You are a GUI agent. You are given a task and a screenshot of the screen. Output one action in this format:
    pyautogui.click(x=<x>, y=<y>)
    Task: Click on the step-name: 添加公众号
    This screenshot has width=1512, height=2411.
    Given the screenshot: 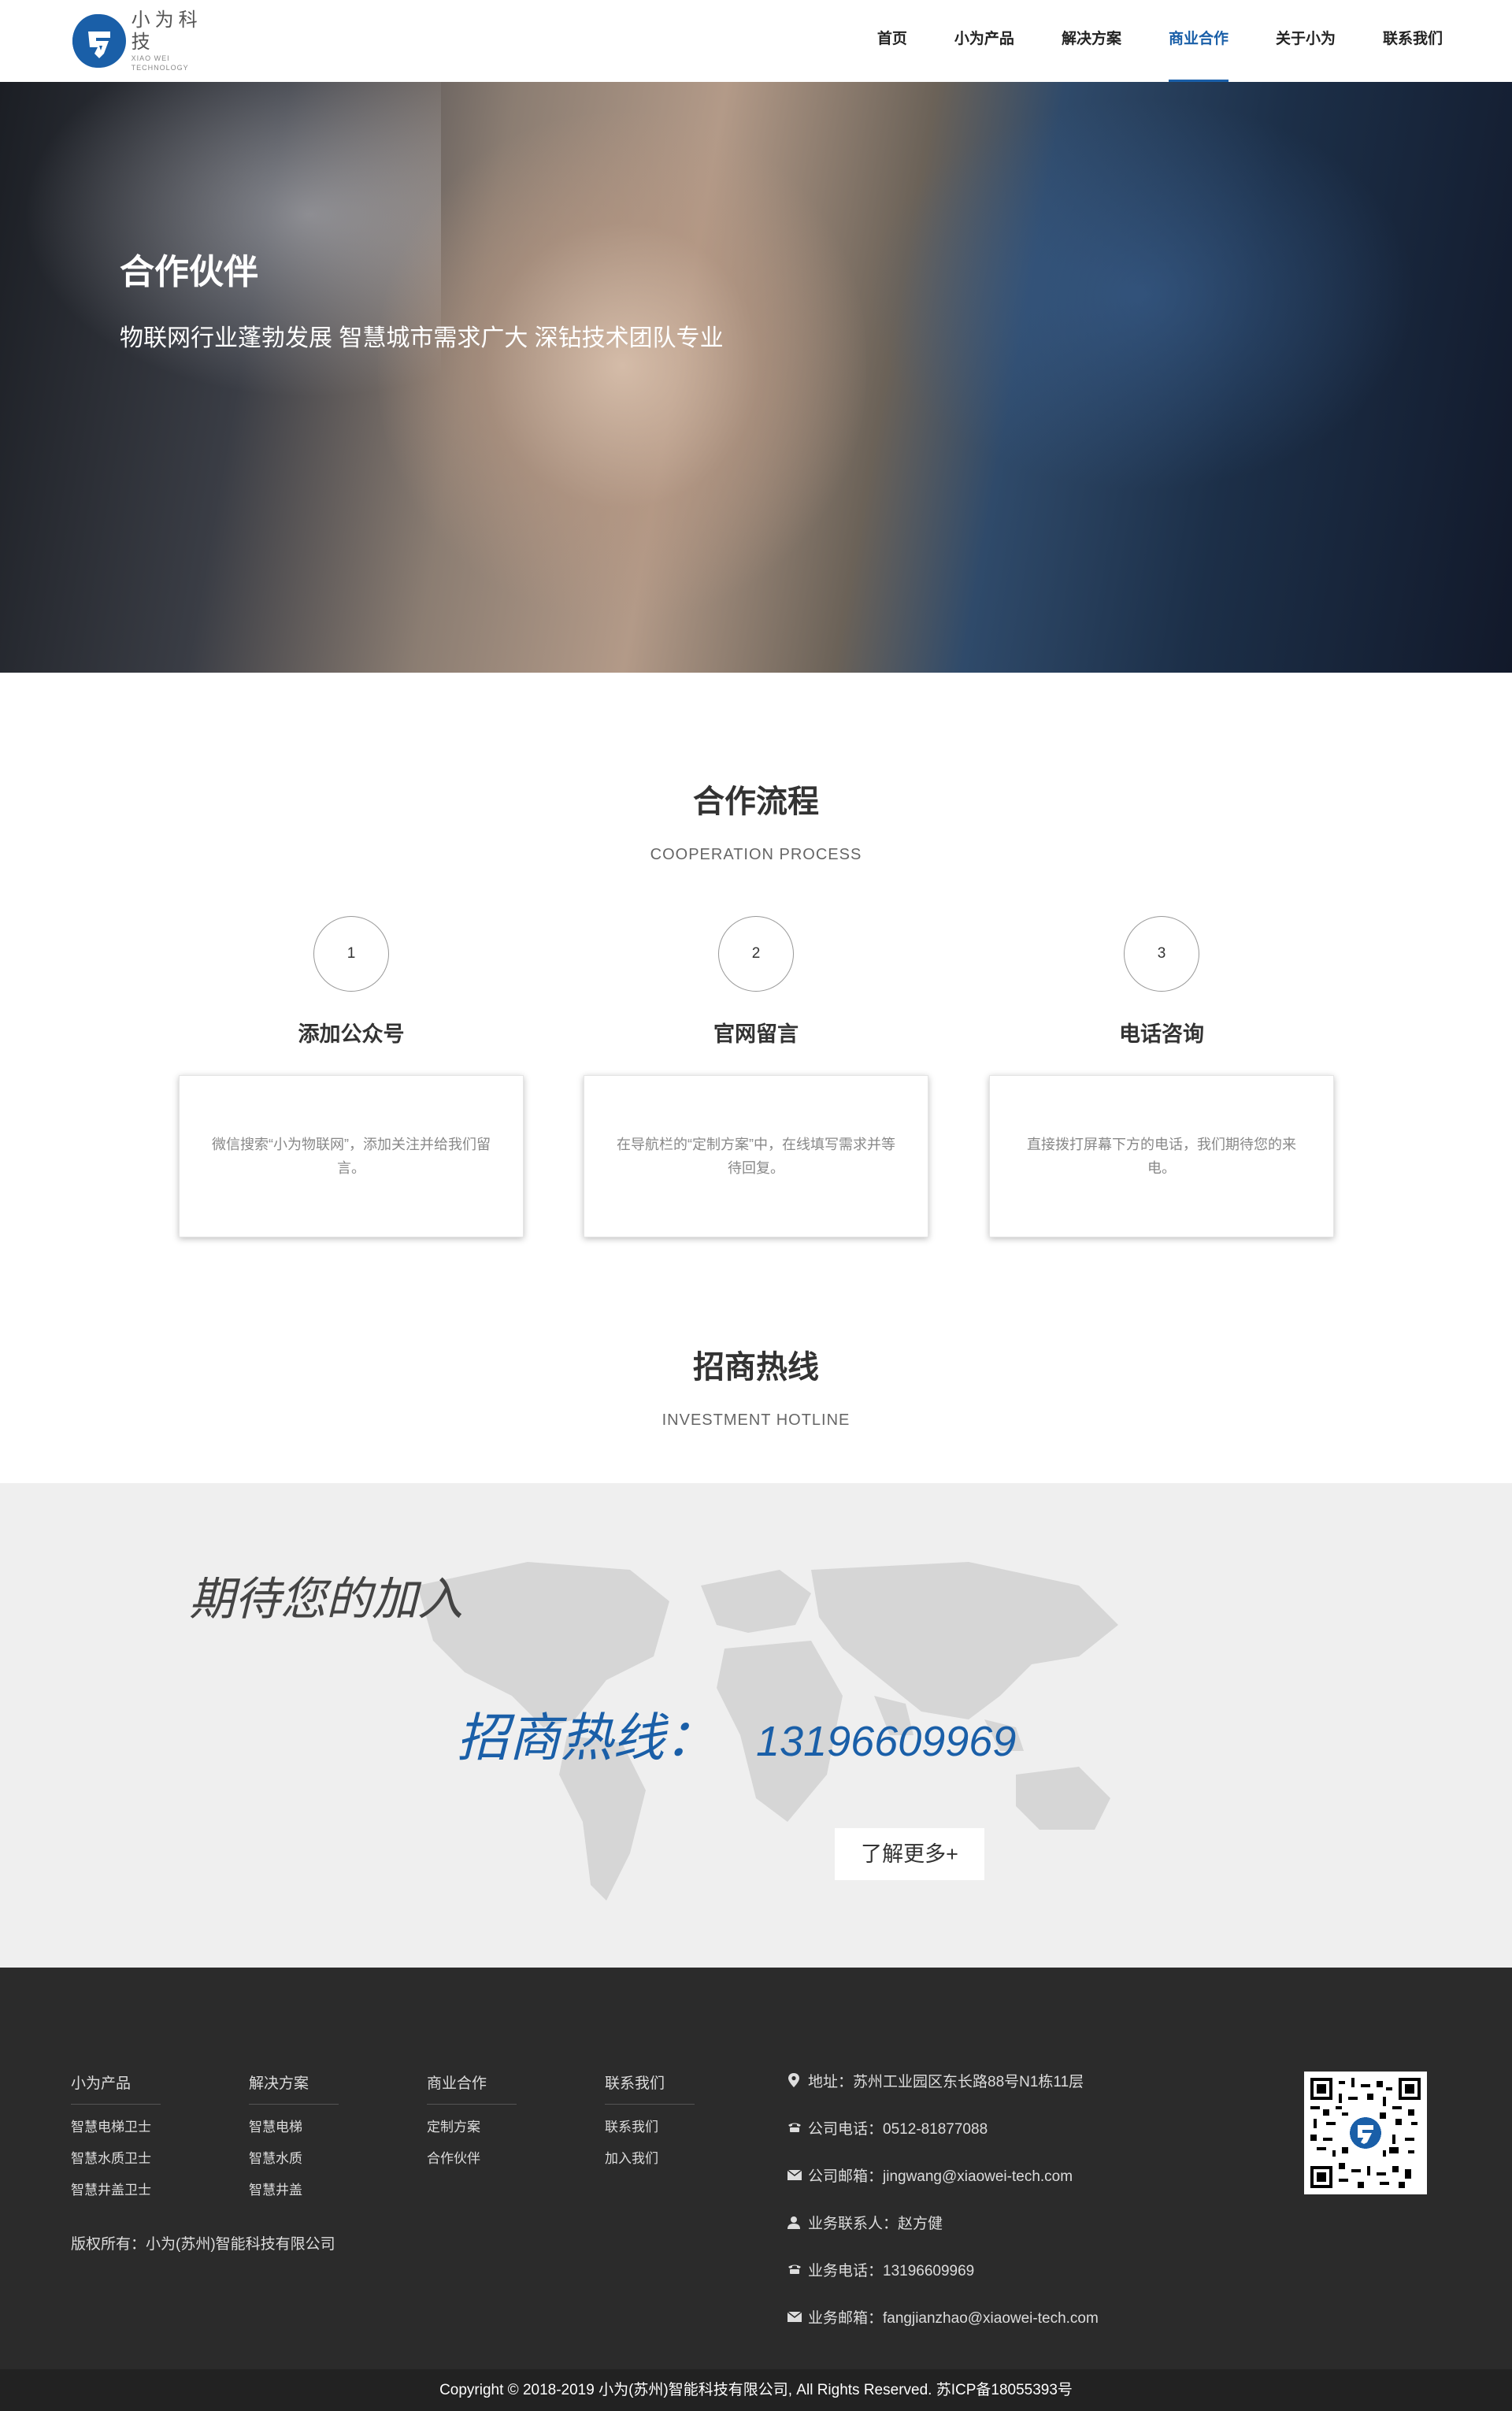 What is the action you would take?
    pyautogui.click(x=351, y=1034)
    